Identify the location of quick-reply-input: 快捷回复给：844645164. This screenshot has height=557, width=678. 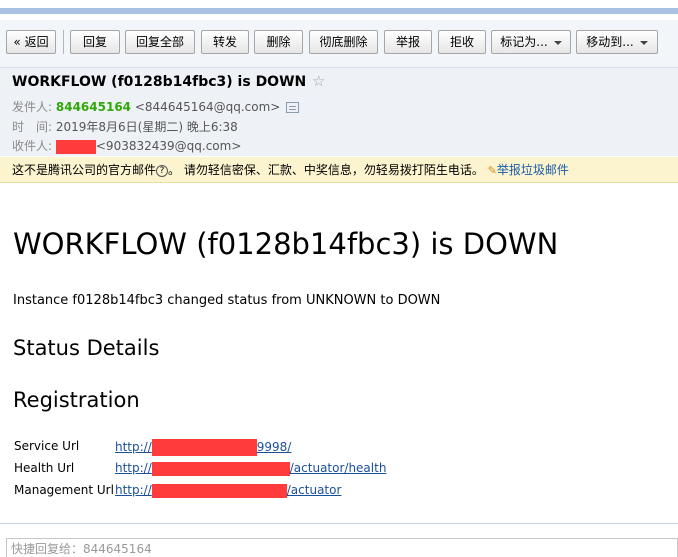
(342, 547).